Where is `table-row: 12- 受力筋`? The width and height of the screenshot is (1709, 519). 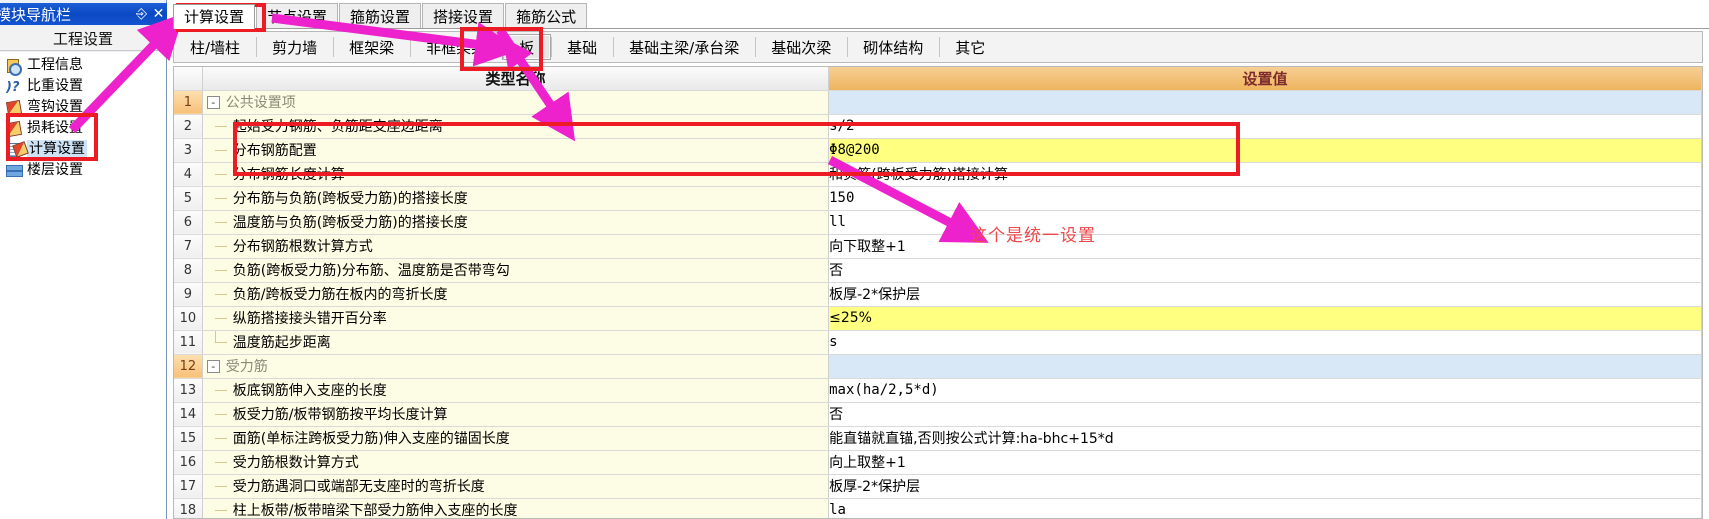
table-row: 12- 受力筋 is located at coordinates (938, 366).